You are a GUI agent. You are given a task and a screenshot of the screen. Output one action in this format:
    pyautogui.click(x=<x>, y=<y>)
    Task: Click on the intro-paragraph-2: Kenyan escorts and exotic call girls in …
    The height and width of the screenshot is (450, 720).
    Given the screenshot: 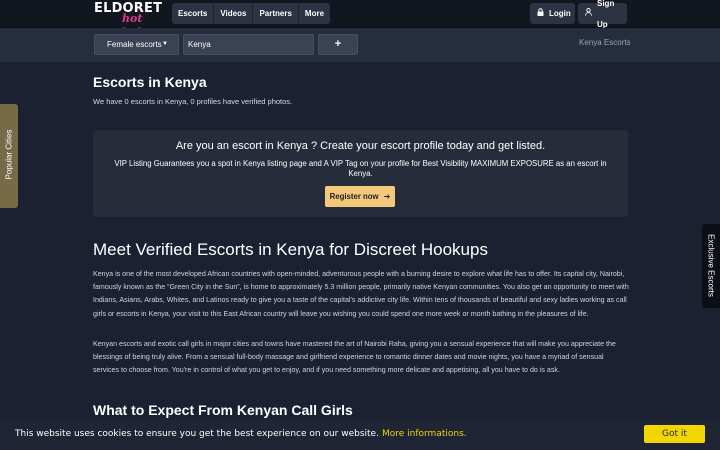 What is the action you would take?
    pyautogui.click(x=354, y=357)
    